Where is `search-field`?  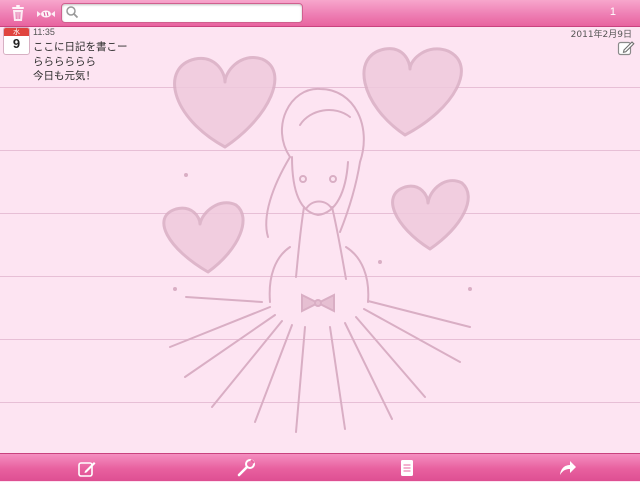
search-field is located at coordinates (182, 13).